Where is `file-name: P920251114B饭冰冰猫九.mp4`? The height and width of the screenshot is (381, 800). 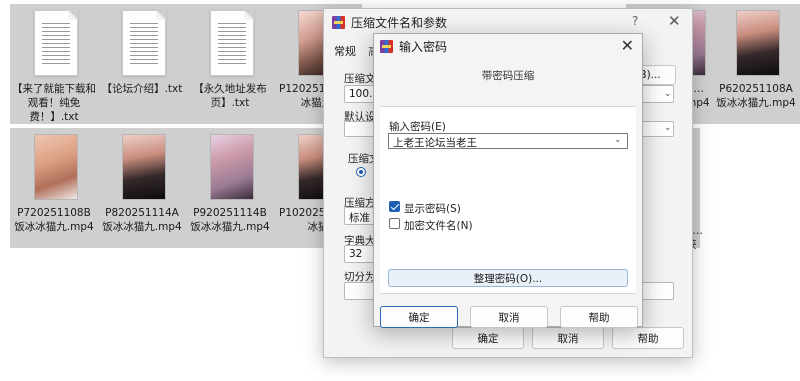 file-name: P920251114B饭冰冰猫九.mp4 is located at coordinates (230, 220).